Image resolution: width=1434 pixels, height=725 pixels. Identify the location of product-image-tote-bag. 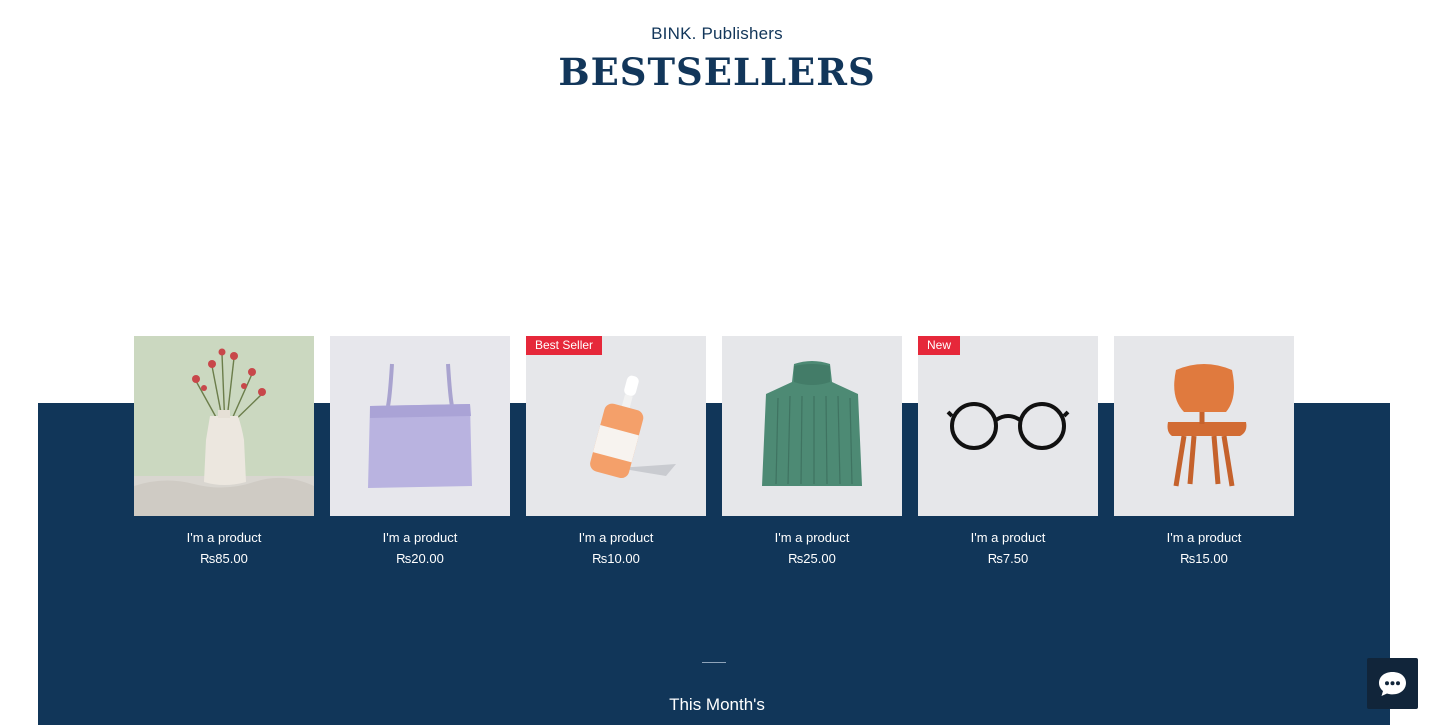
(420, 426).